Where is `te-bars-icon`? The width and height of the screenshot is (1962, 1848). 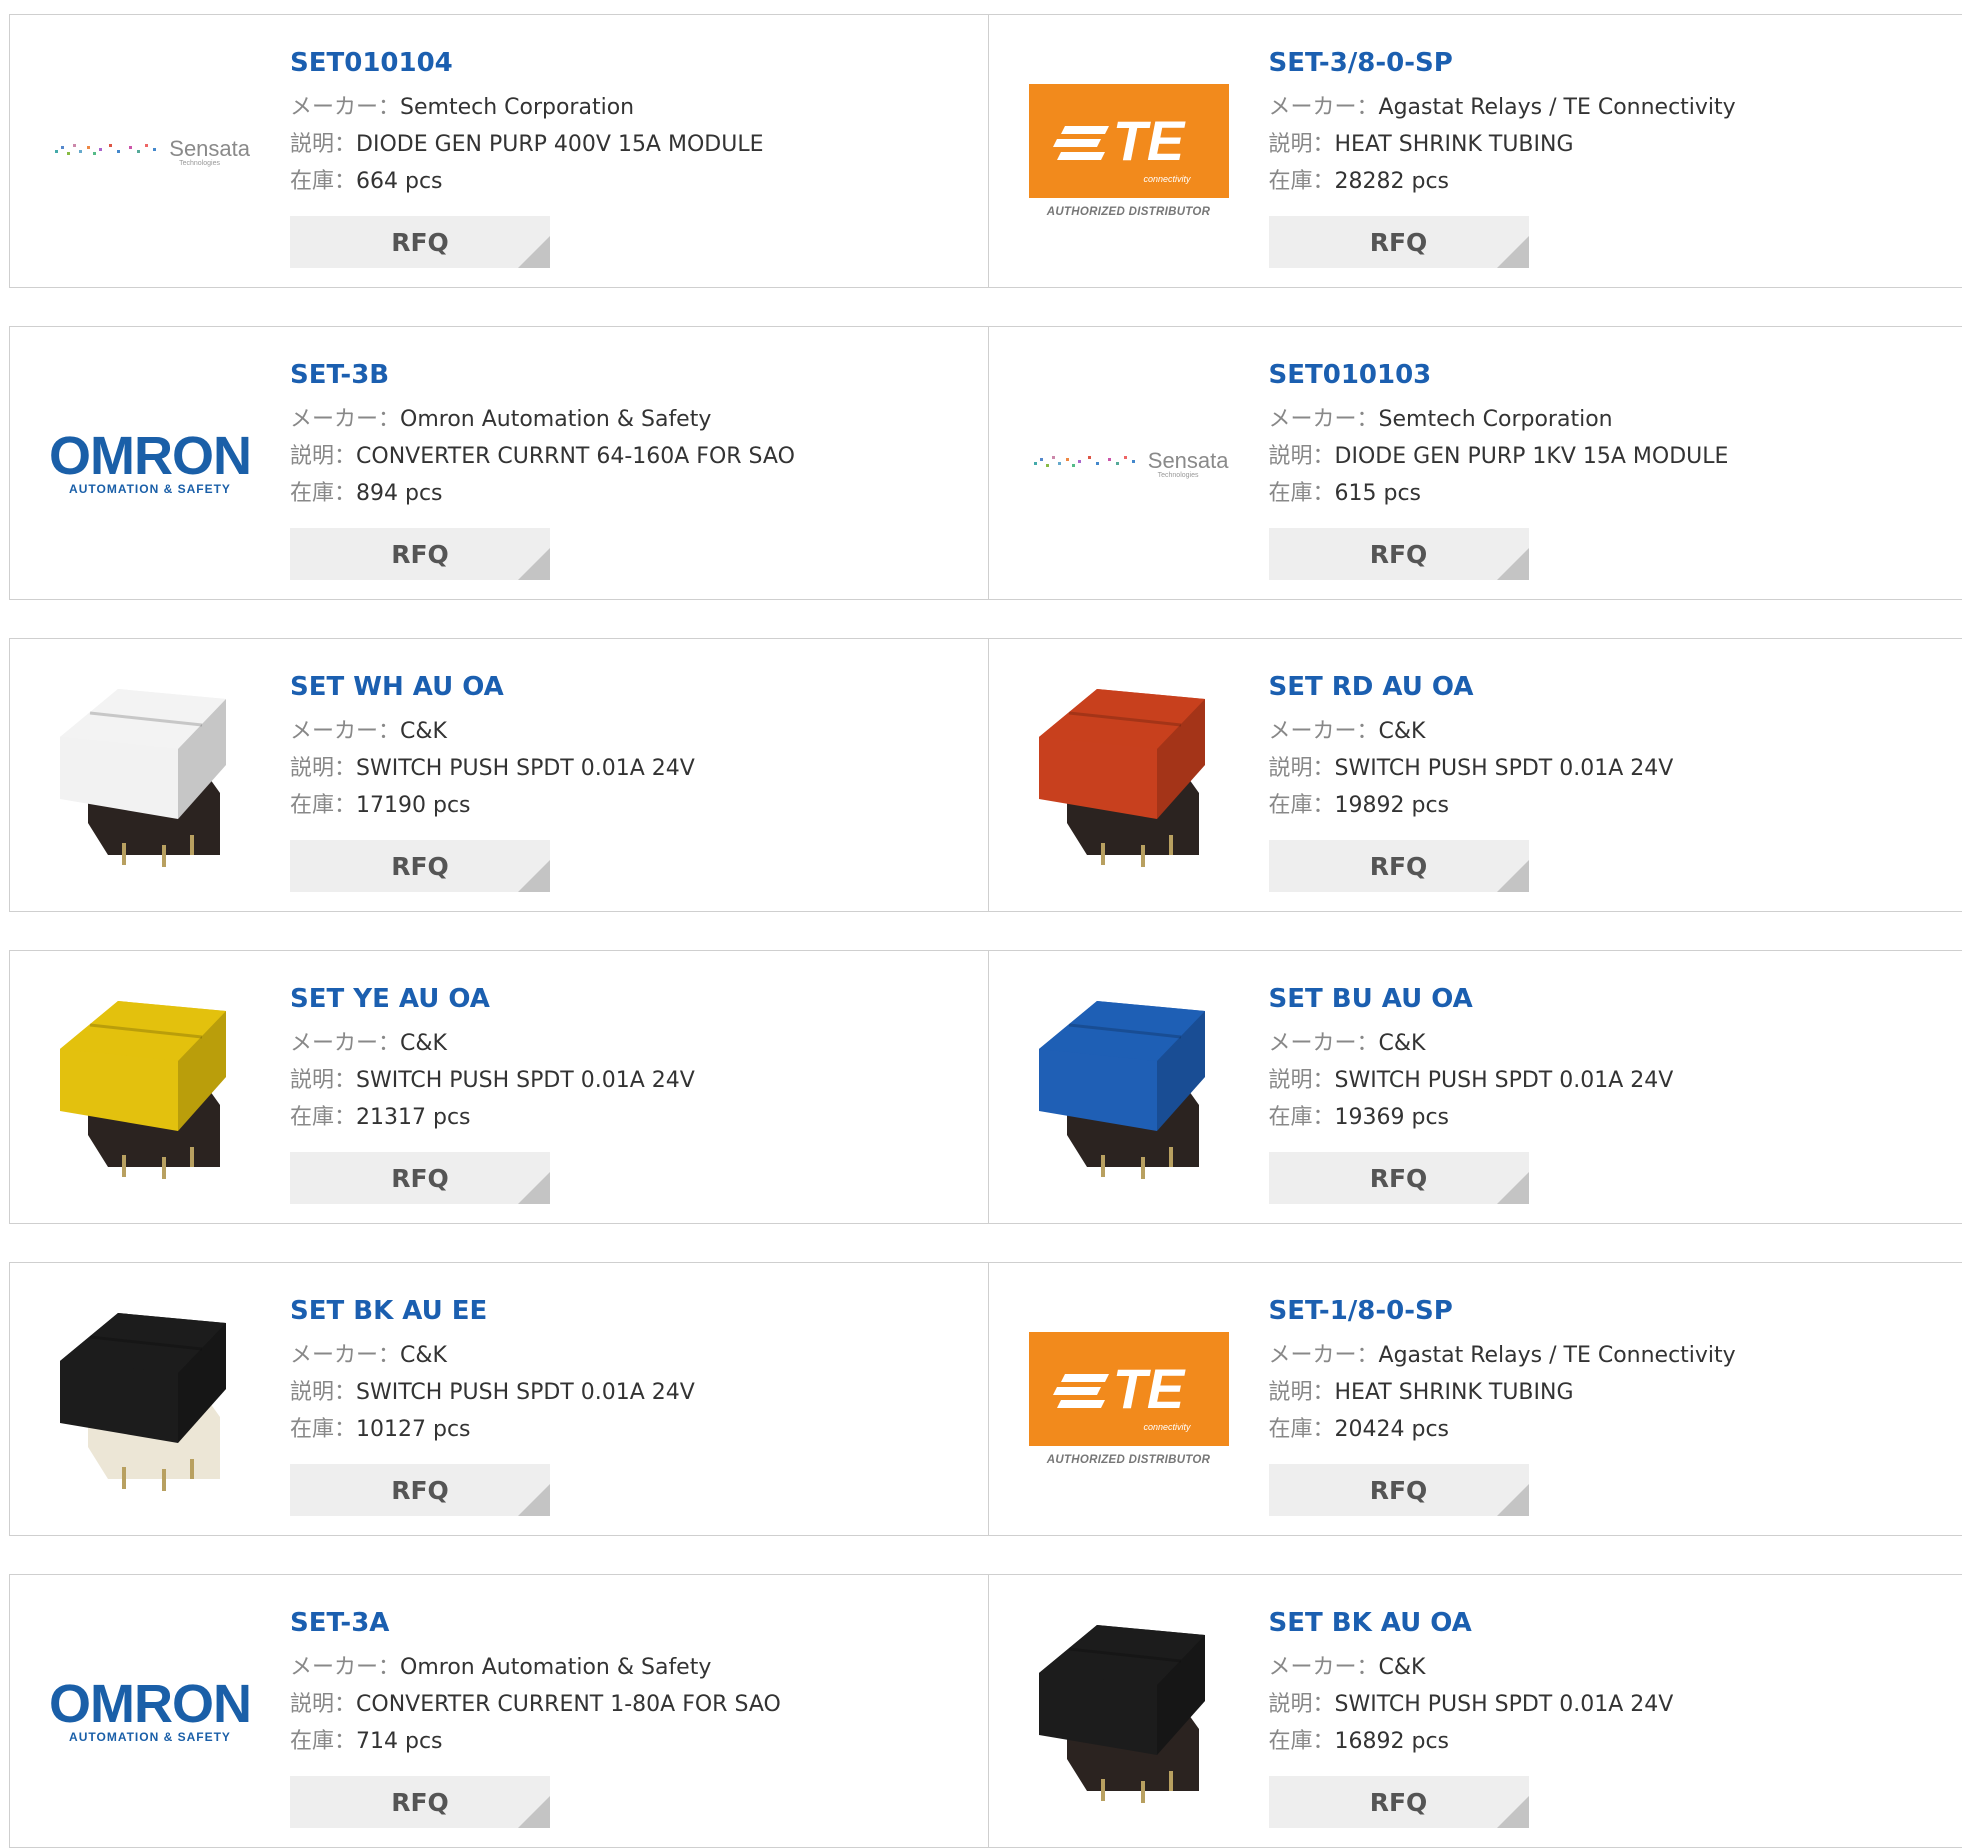 te-bars-icon is located at coordinates (1081, 1391).